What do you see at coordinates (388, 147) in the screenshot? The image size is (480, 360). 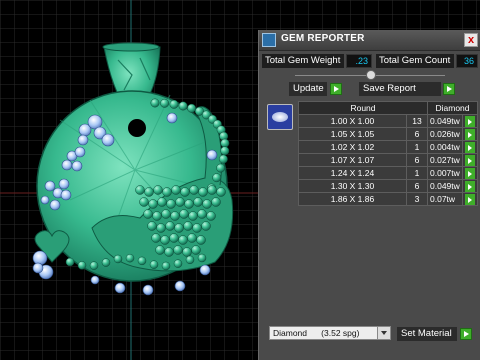 I see `table-row: 1.02 X 1.02 1 0.004tw` at bounding box center [388, 147].